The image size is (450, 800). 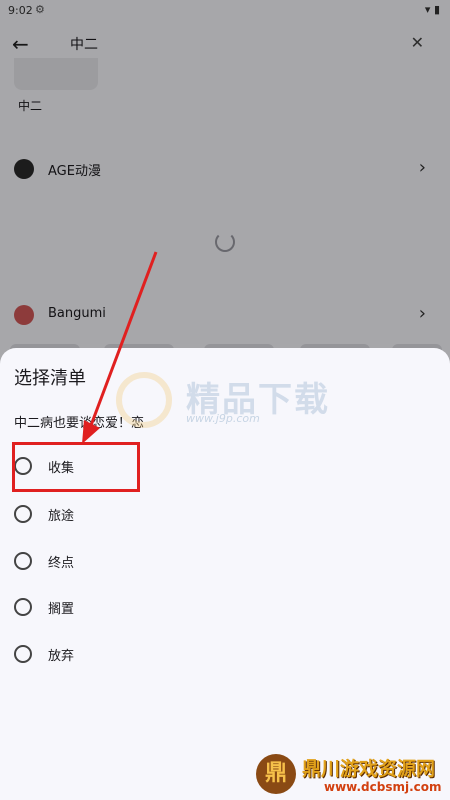 What do you see at coordinates (276, 774) in the screenshot?
I see `brand-emblem: 鼎` at bounding box center [276, 774].